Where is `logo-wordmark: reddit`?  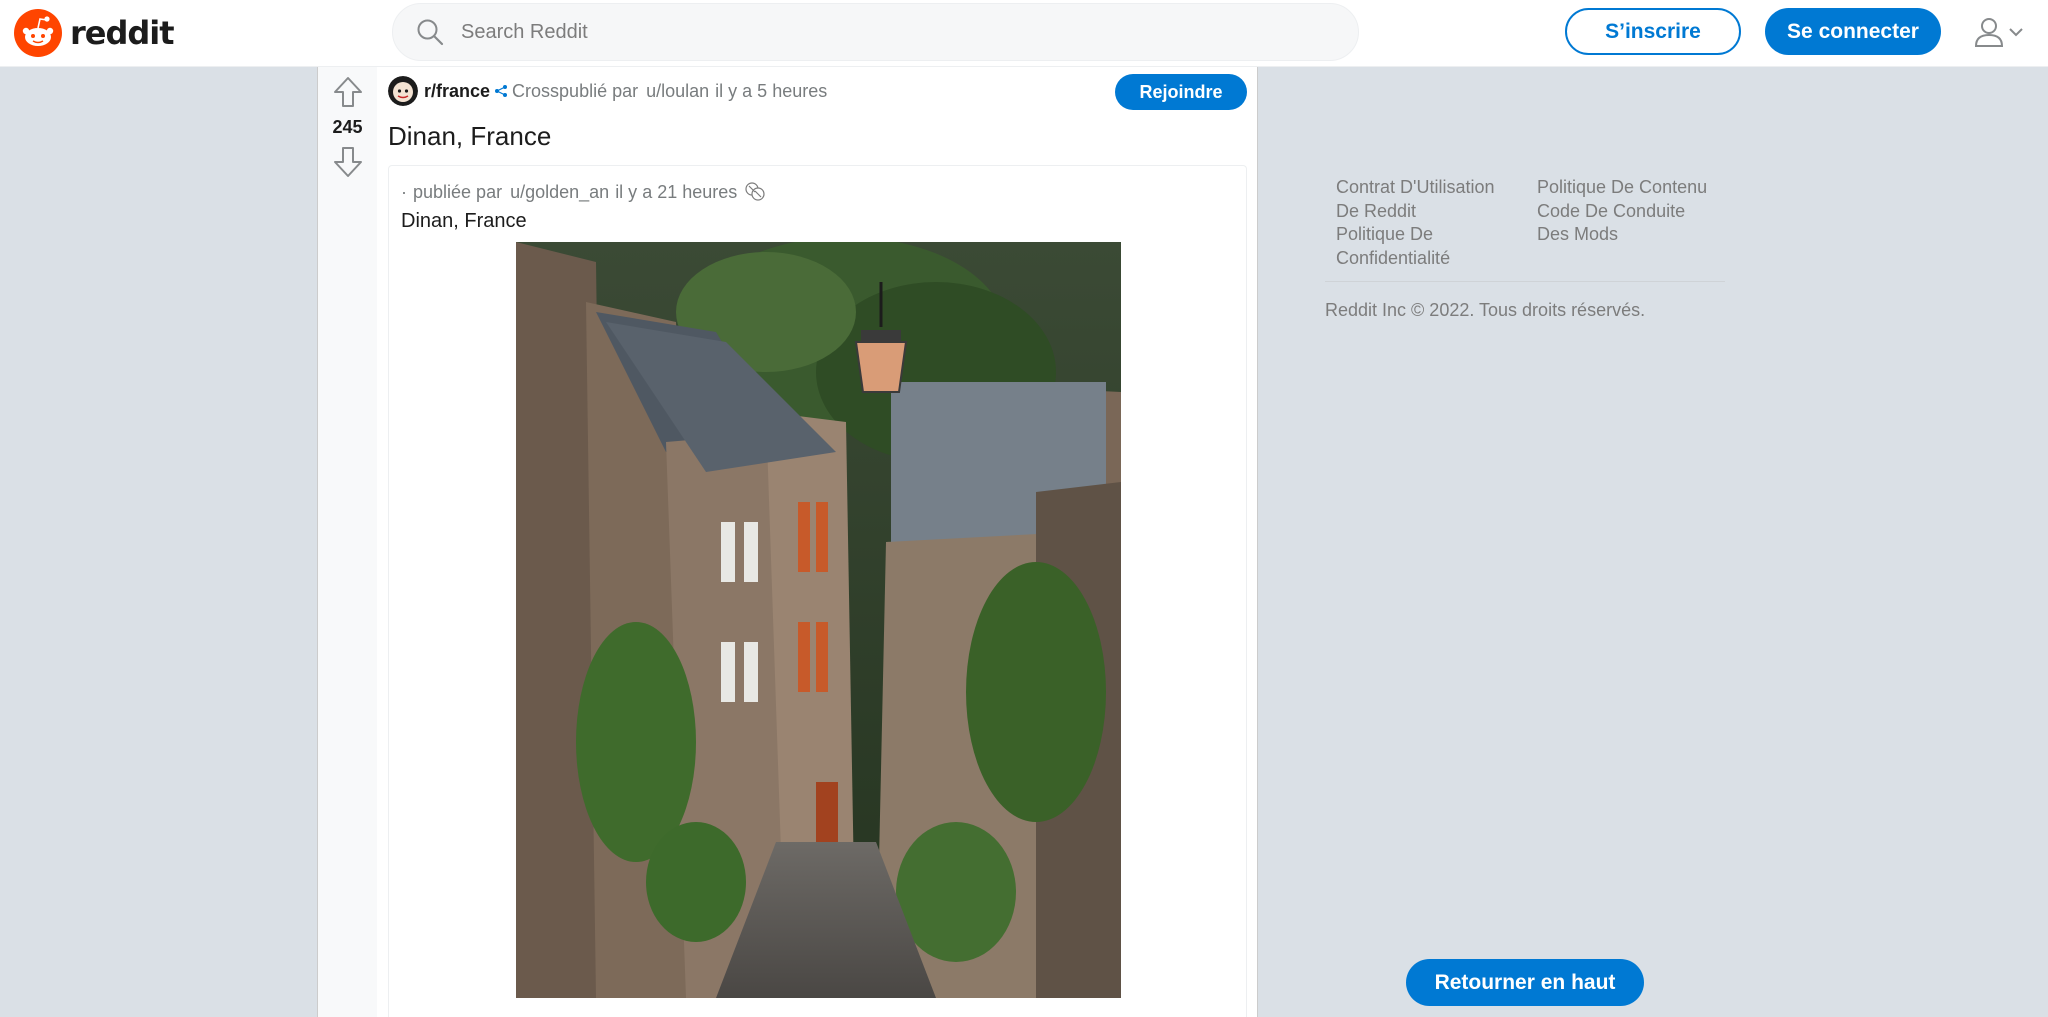
logo-wordmark: reddit is located at coordinates (122, 33).